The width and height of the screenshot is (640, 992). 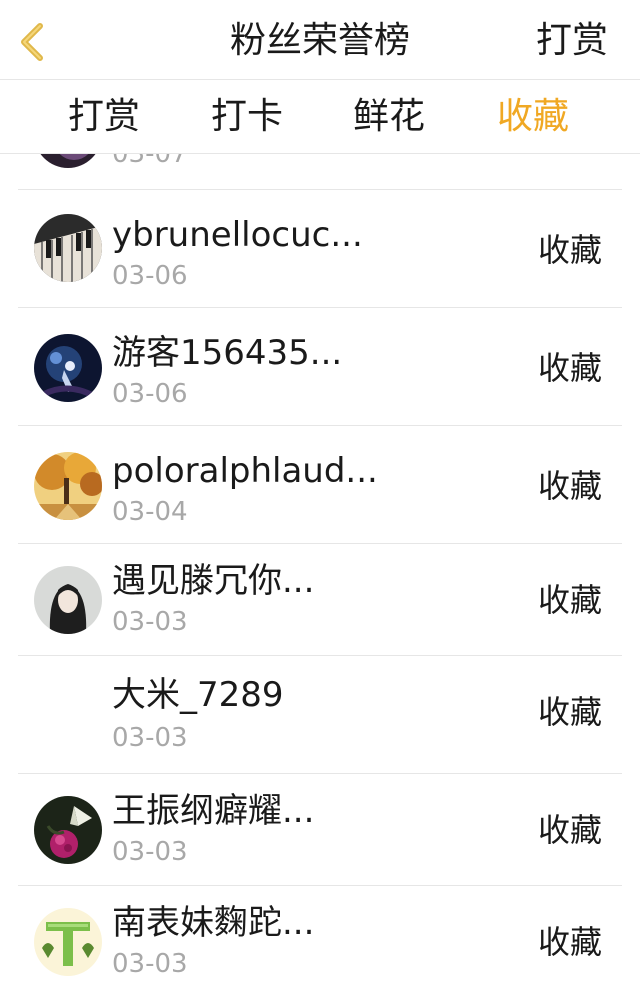 What do you see at coordinates (320, 600) in the screenshot?
I see `list-item: 遇见滕冗你... 03-03 收藏` at bounding box center [320, 600].